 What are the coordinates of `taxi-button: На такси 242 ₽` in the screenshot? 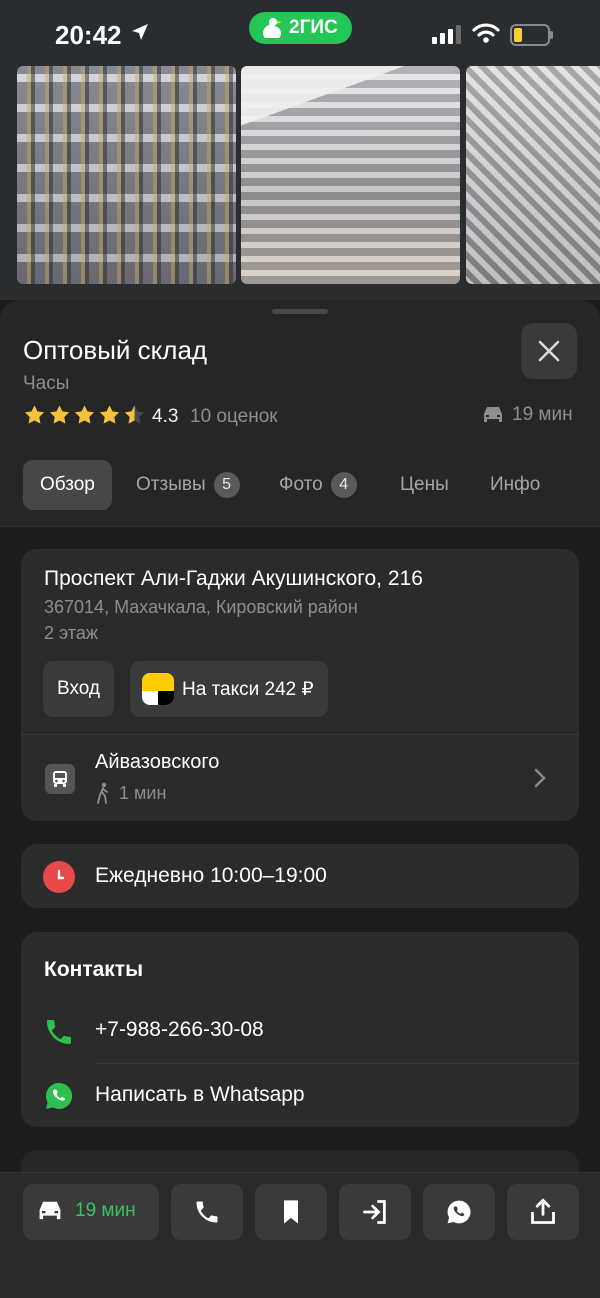 It's located at (229, 689).